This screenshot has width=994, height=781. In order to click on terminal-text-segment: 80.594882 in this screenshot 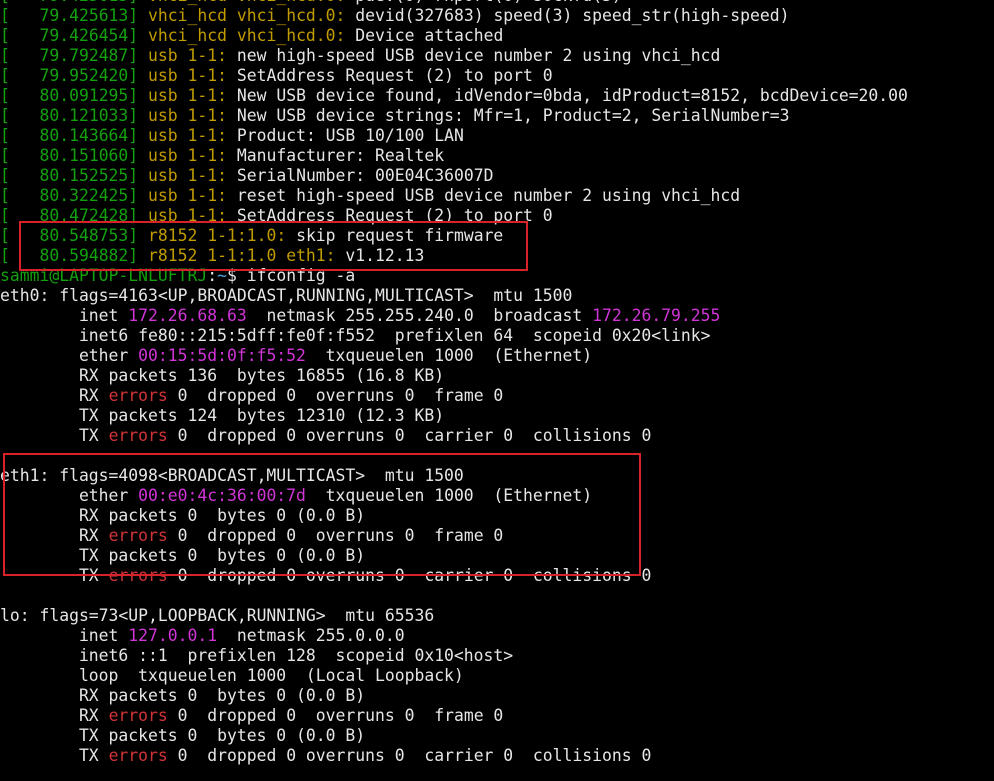, I will do `click(84, 255)`.